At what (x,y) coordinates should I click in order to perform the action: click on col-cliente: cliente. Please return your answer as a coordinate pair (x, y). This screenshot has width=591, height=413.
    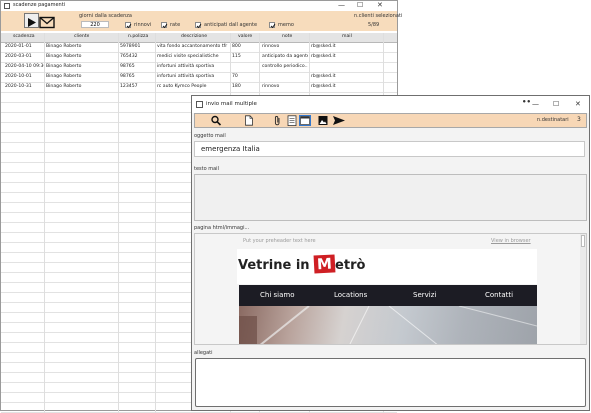
    Looking at the image, I should click on (81, 37).